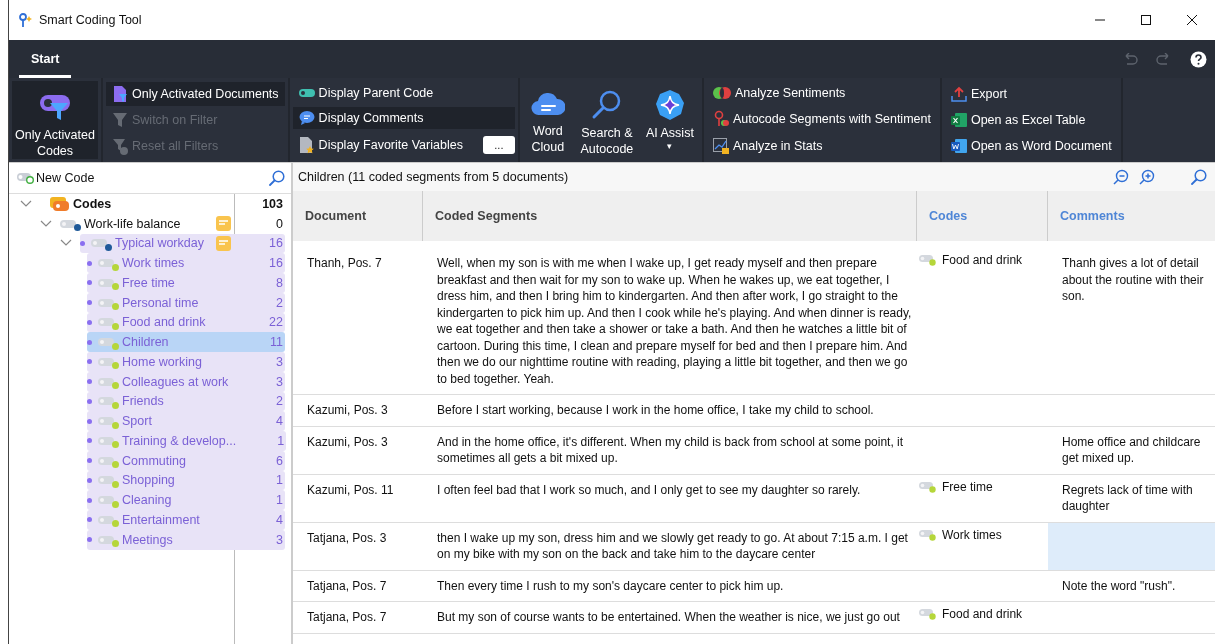  I want to click on tree-row: Commuting 6, so click(186, 460).